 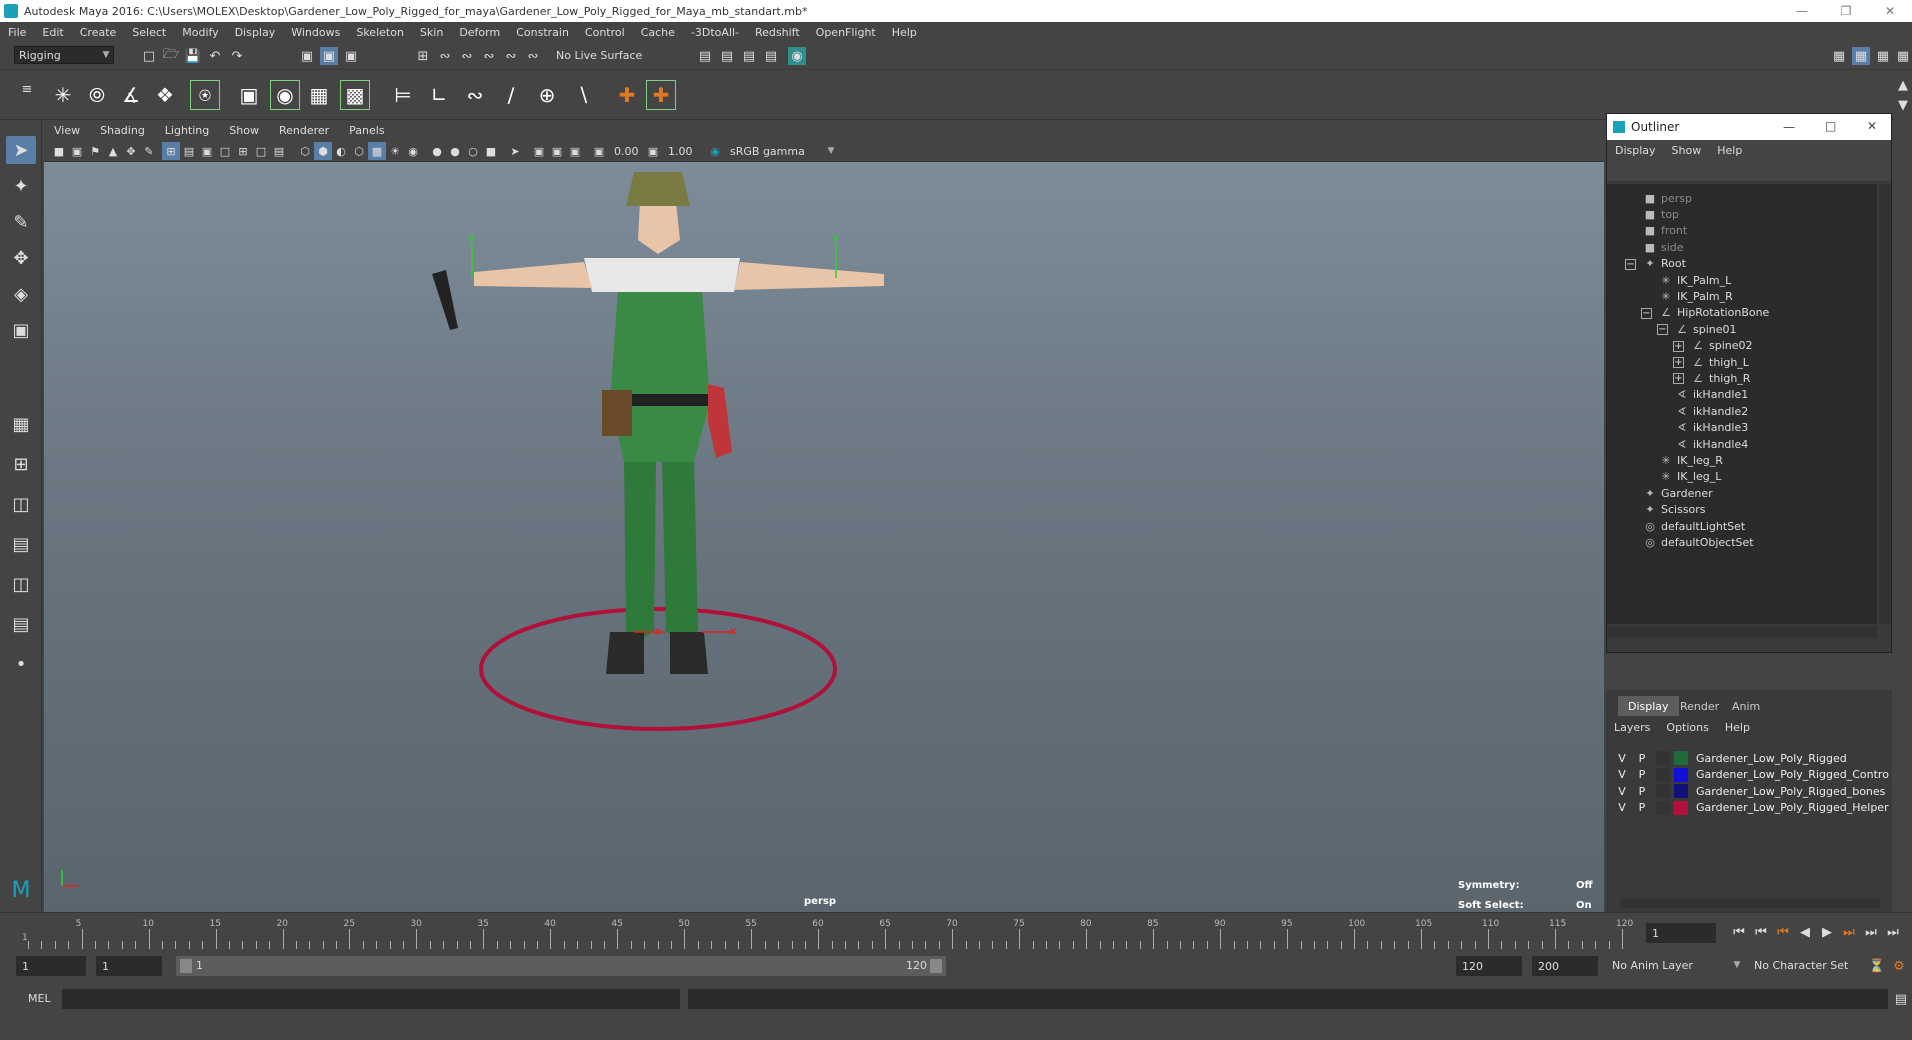 What do you see at coordinates (491, 151) in the screenshot?
I see `depth-of-field-icon: ■` at bounding box center [491, 151].